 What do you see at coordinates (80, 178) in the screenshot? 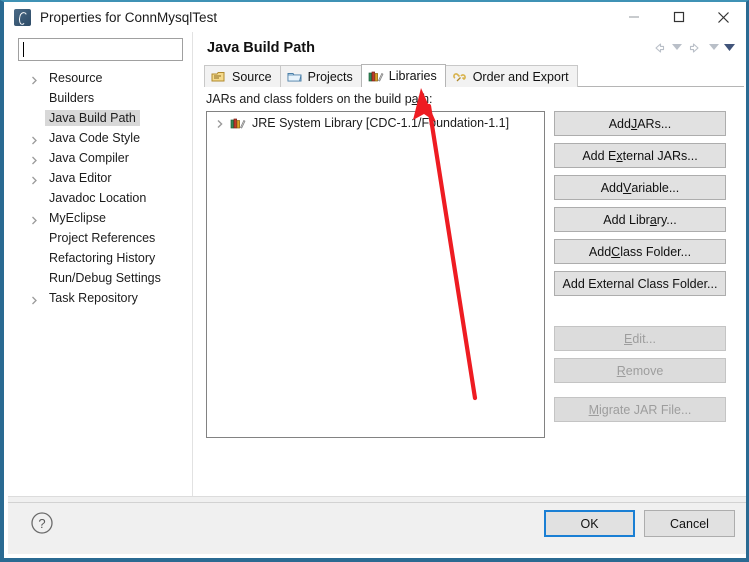
I see `sidebar-item-label: Java Editor` at bounding box center [80, 178].